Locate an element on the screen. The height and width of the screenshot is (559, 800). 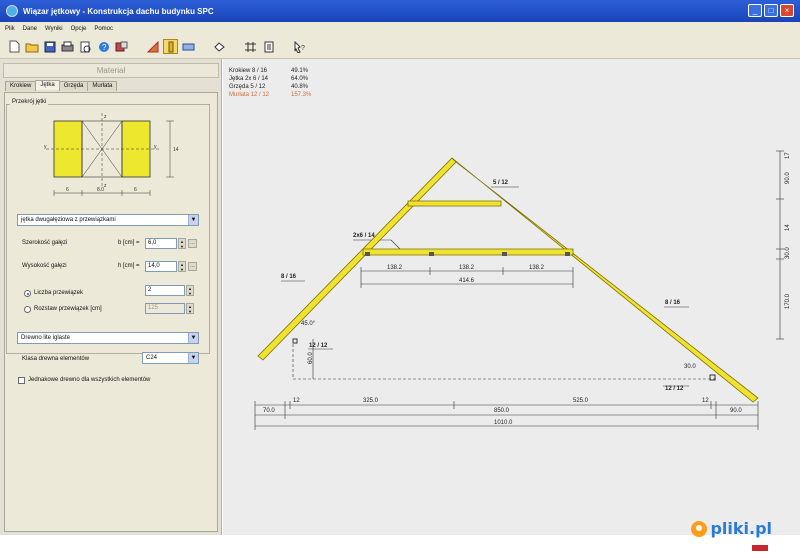
cross-section-diagram: z z y y 14 6 8.0 6 is located at coordinates (111, 154).